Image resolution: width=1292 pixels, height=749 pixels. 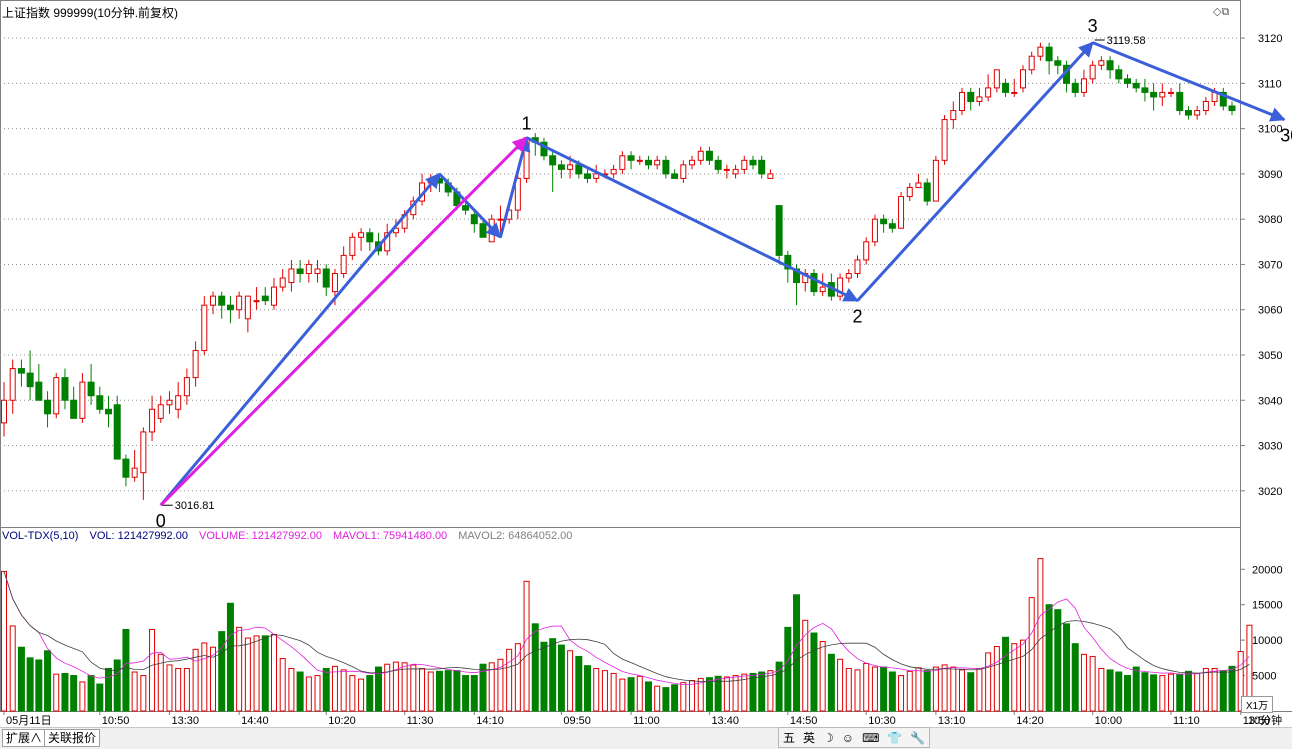 What do you see at coordinates (343, 321) in the screenshot?
I see `trend-line-magenta` at bounding box center [343, 321].